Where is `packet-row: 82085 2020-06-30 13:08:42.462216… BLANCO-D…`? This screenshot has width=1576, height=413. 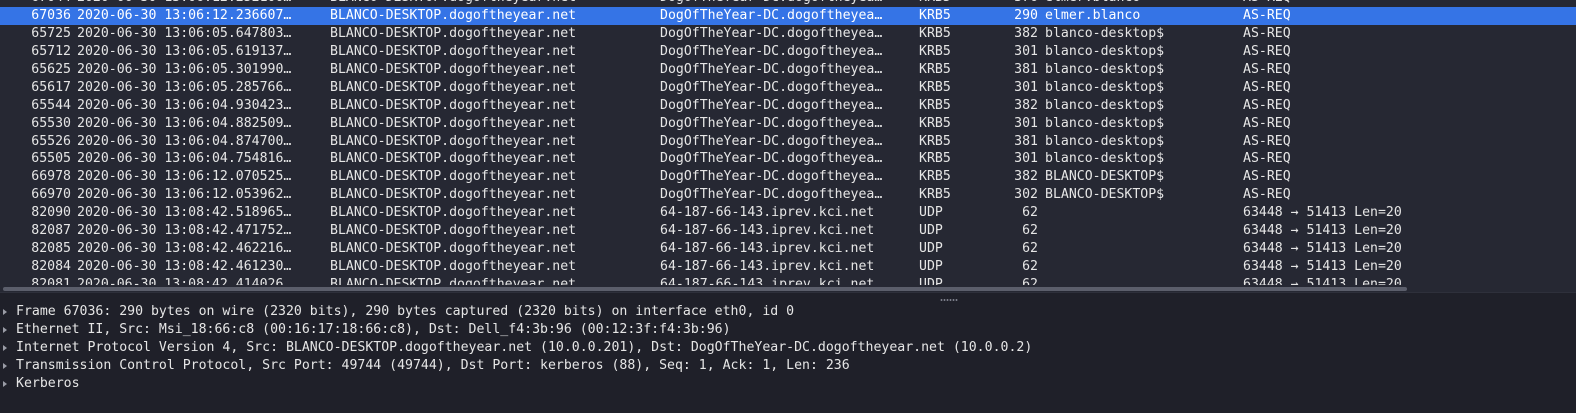
packet-row: 82085 2020-06-30 13:08:42.462216… BLANCO-D… is located at coordinates (788, 249).